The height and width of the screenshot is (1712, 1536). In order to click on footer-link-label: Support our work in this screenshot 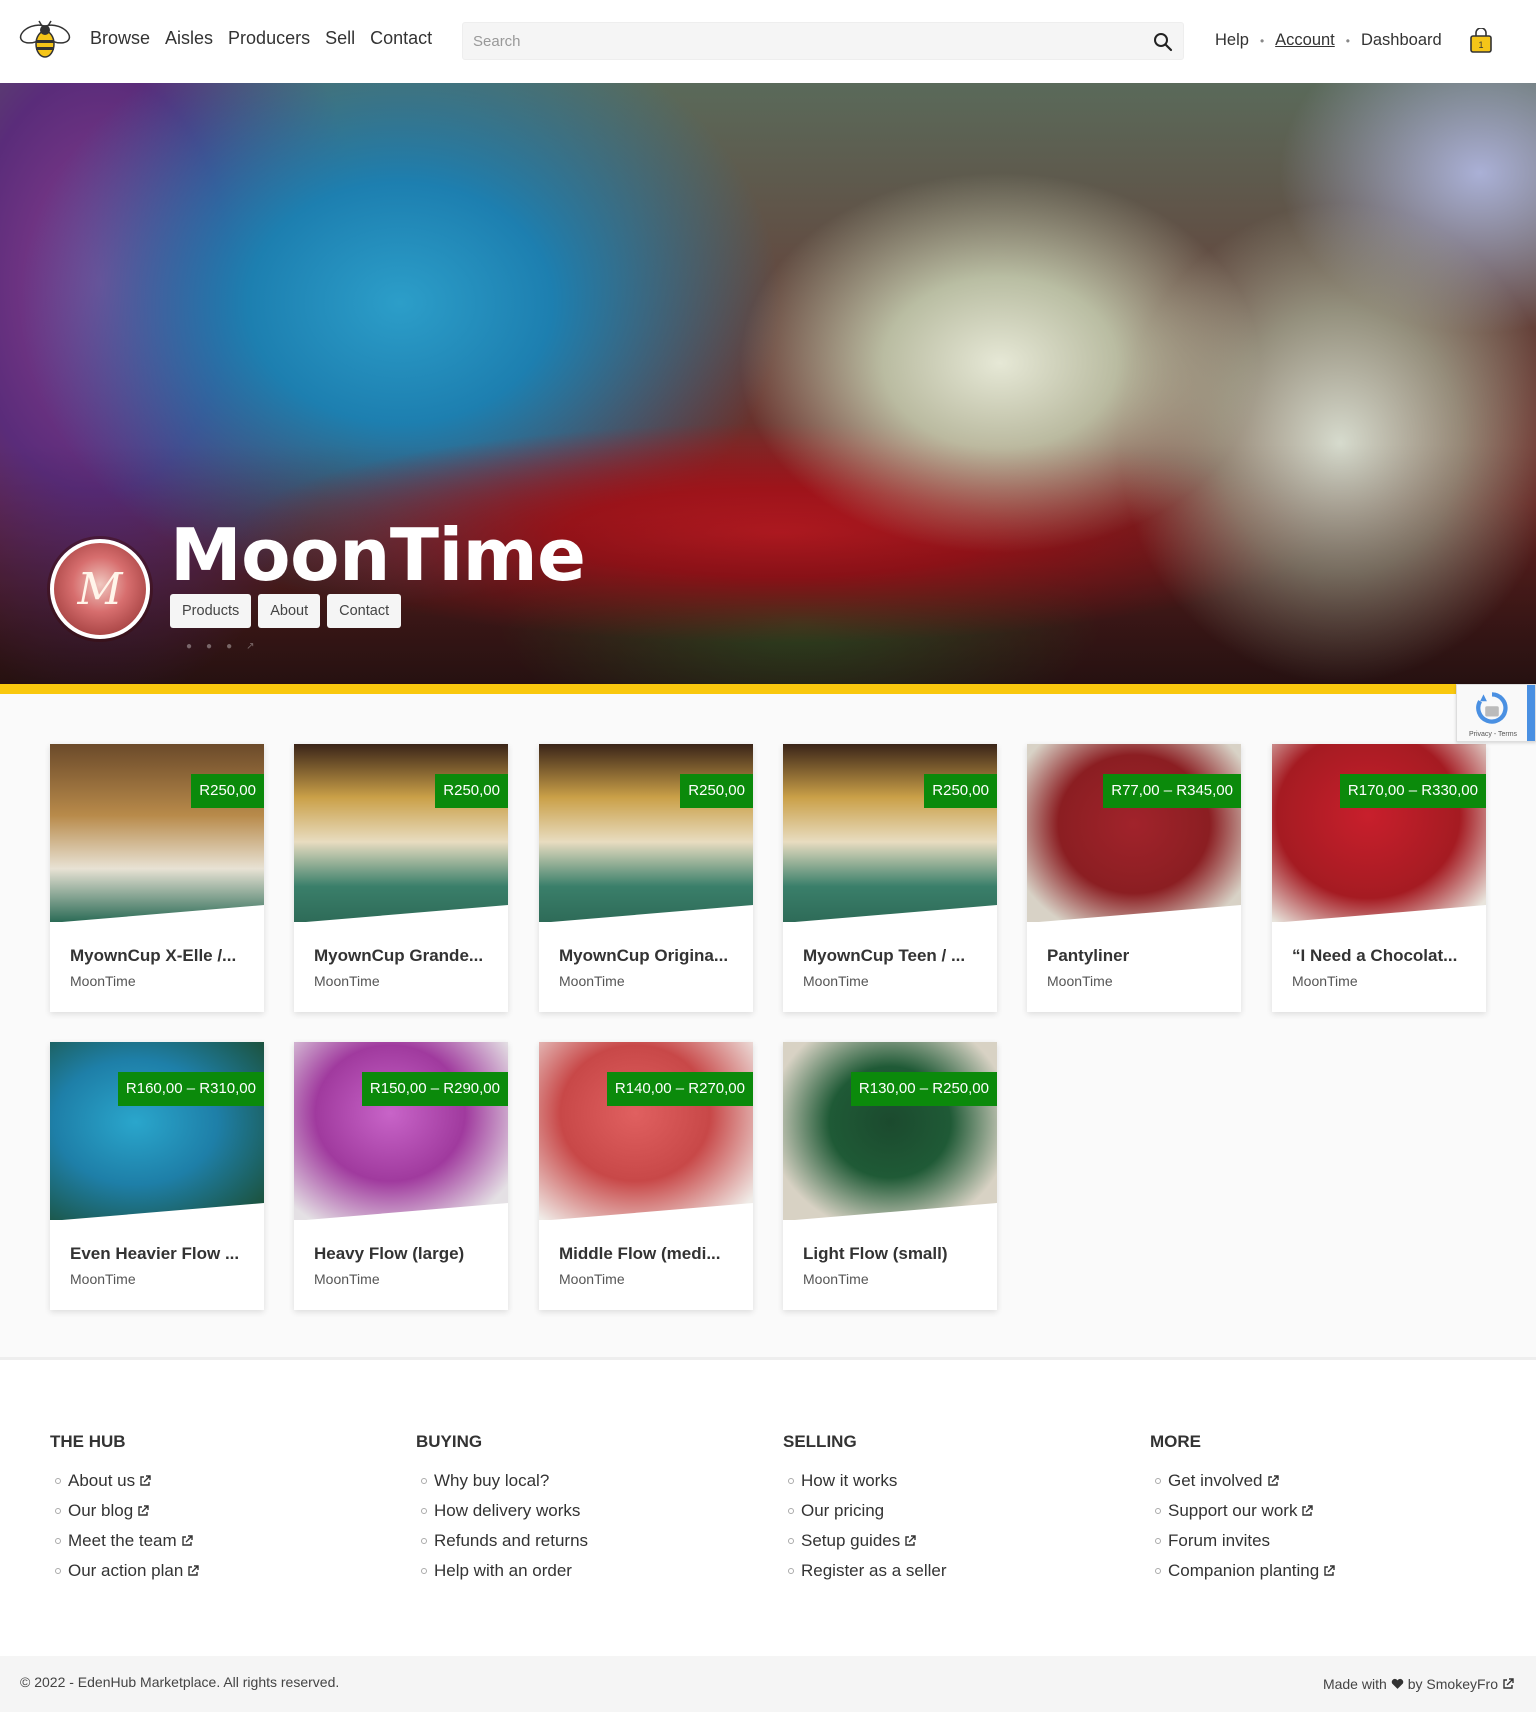, I will do `click(1233, 1510)`.